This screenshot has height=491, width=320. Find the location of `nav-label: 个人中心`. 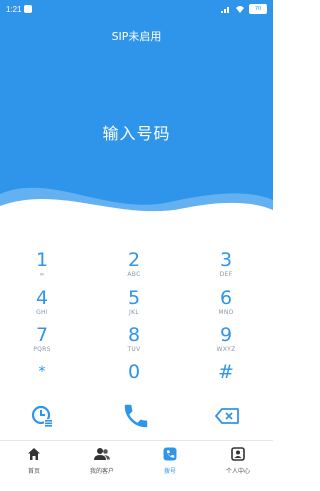

nav-label: 个人中心 is located at coordinates (237, 471).